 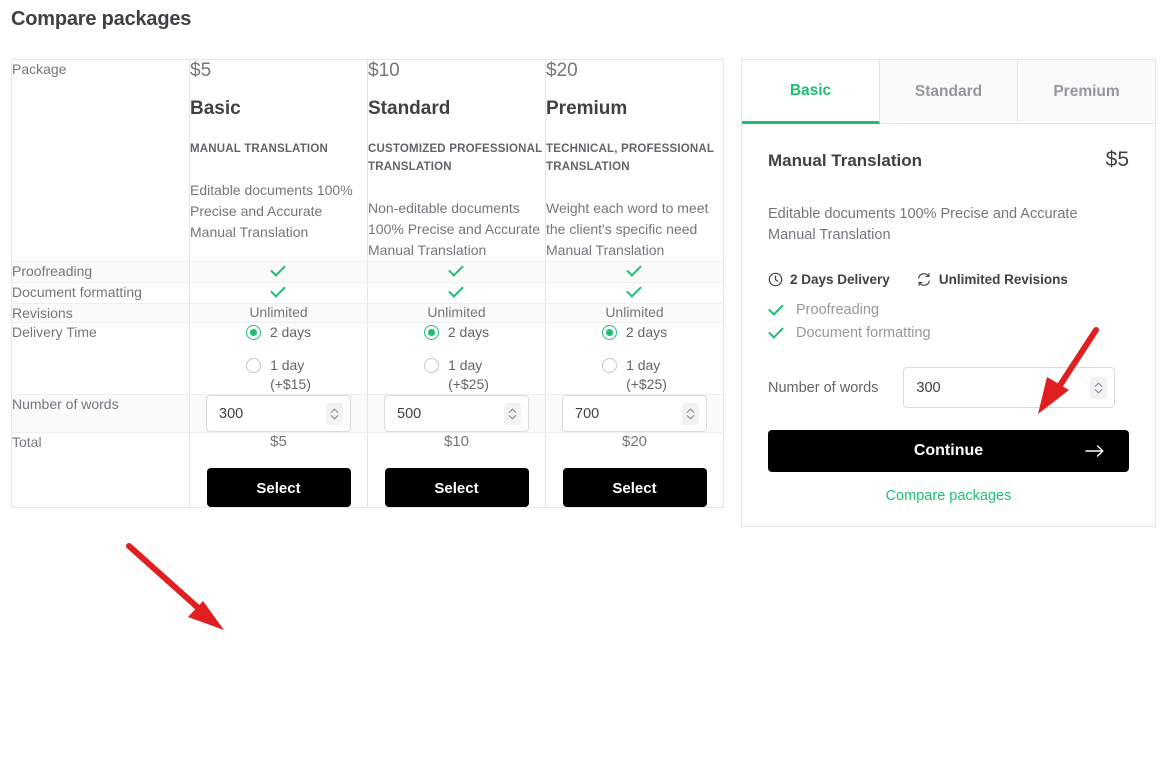 I want to click on delivery-options-basic: 2 days 1 day (+$15), so click(x=278, y=358).